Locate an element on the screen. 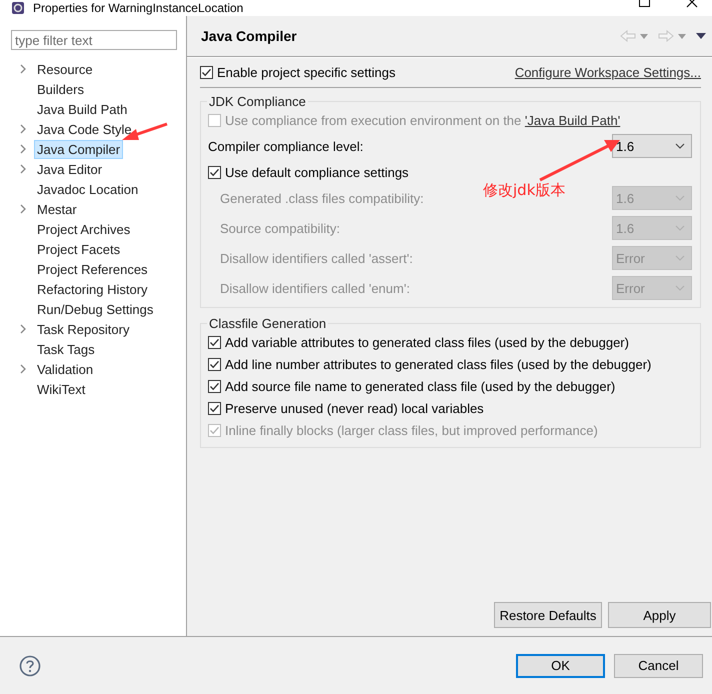  tree-item: Java Editor is located at coordinates (70, 169).